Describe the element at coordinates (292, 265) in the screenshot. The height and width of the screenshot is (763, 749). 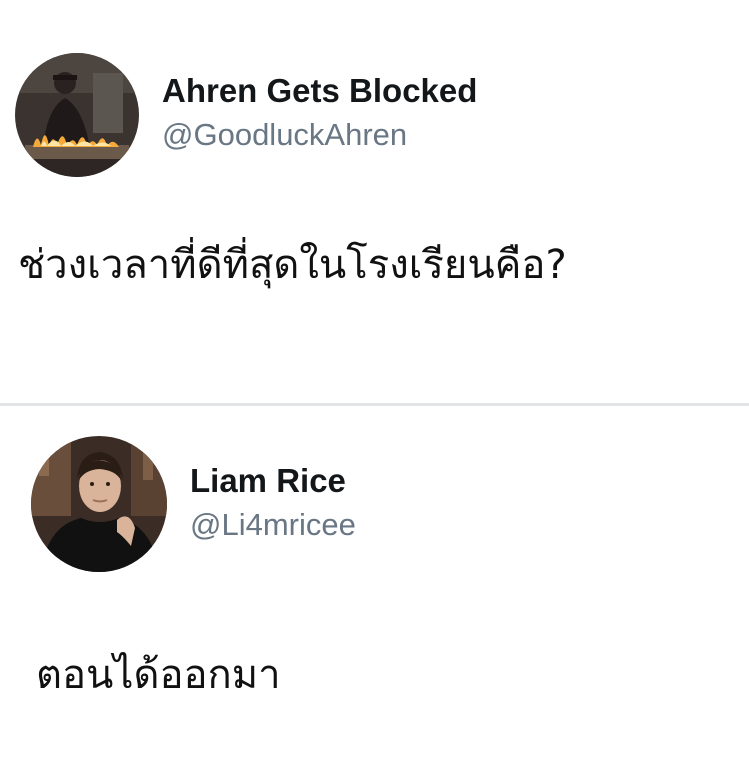
I see `tweet-text: ช่วงเวลาที่ดีที่สุดในโรงเรียนคือ?` at that location.